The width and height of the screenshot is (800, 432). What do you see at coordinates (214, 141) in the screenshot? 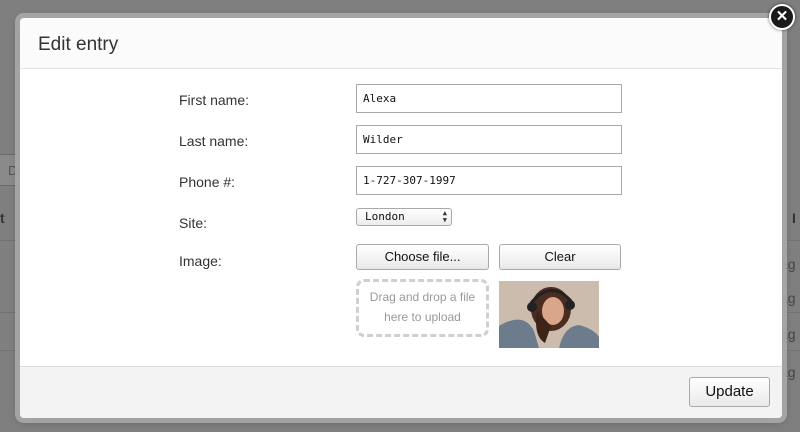
I see `last-name-label: Last name:` at bounding box center [214, 141].